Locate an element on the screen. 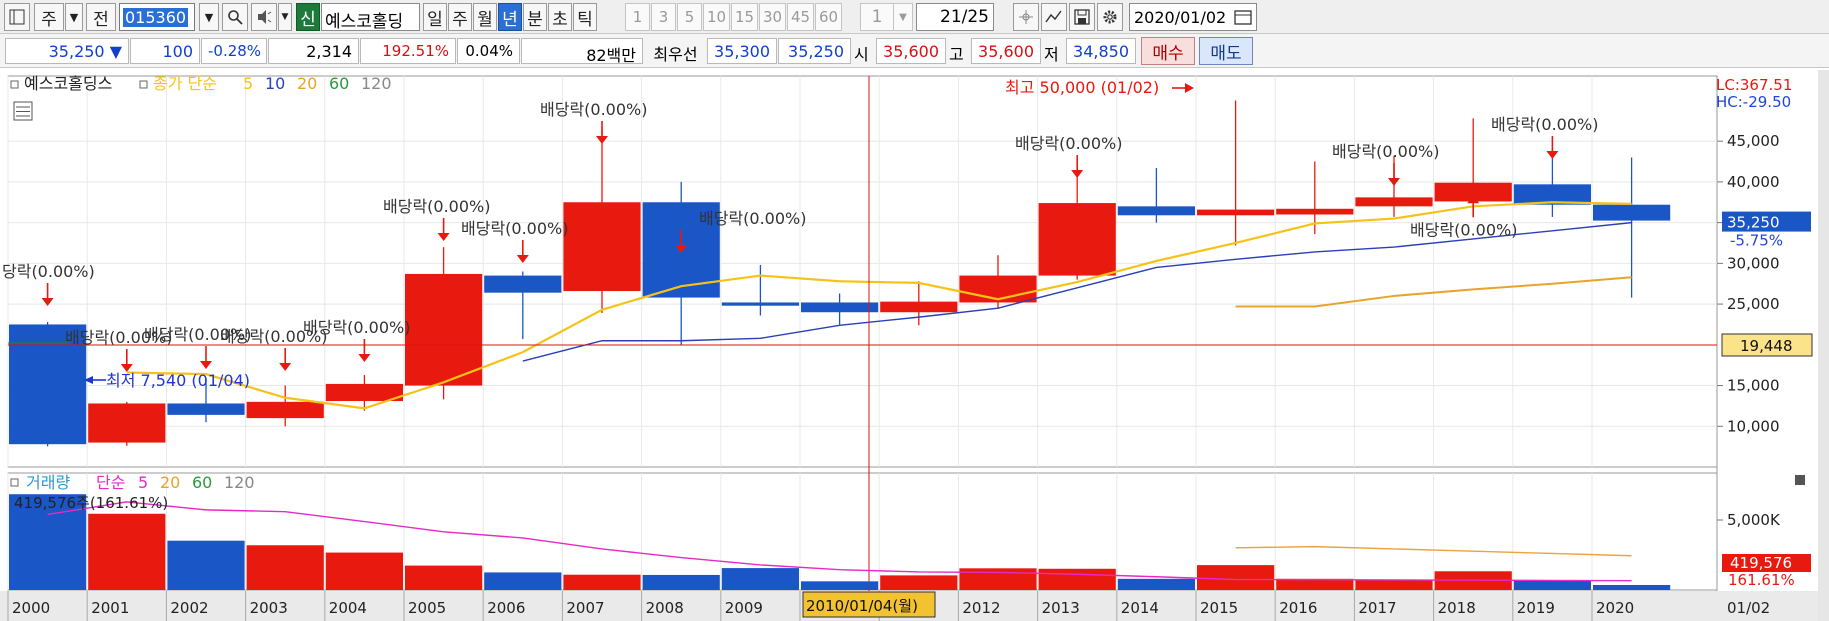 This screenshot has height=621, width=1829. interval-button-4: 15 is located at coordinates (744, 17).